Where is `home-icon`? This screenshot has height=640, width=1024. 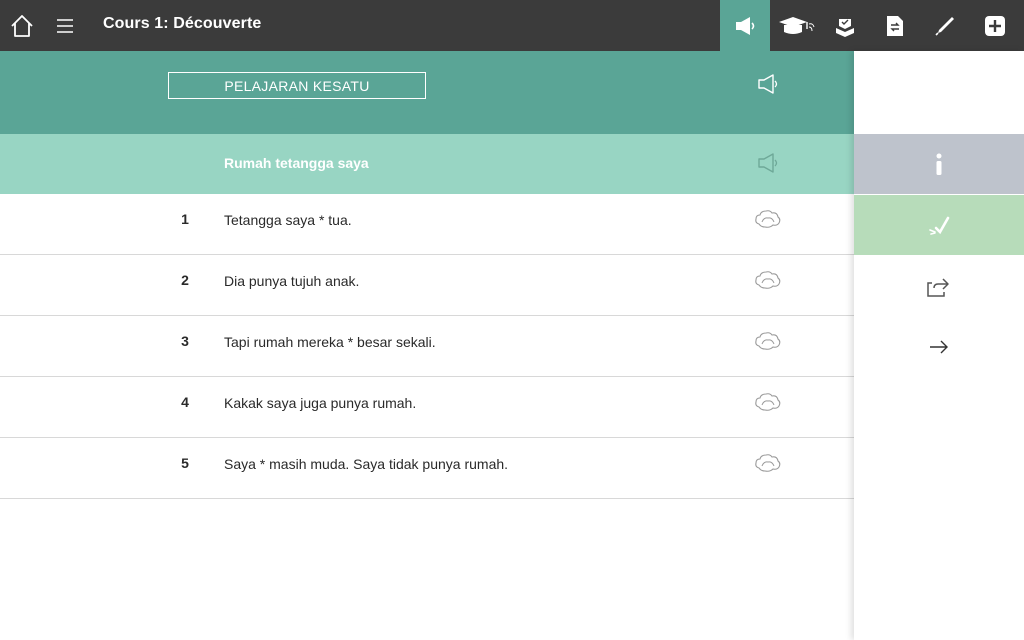
home-icon is located at coordinates (22, 25).